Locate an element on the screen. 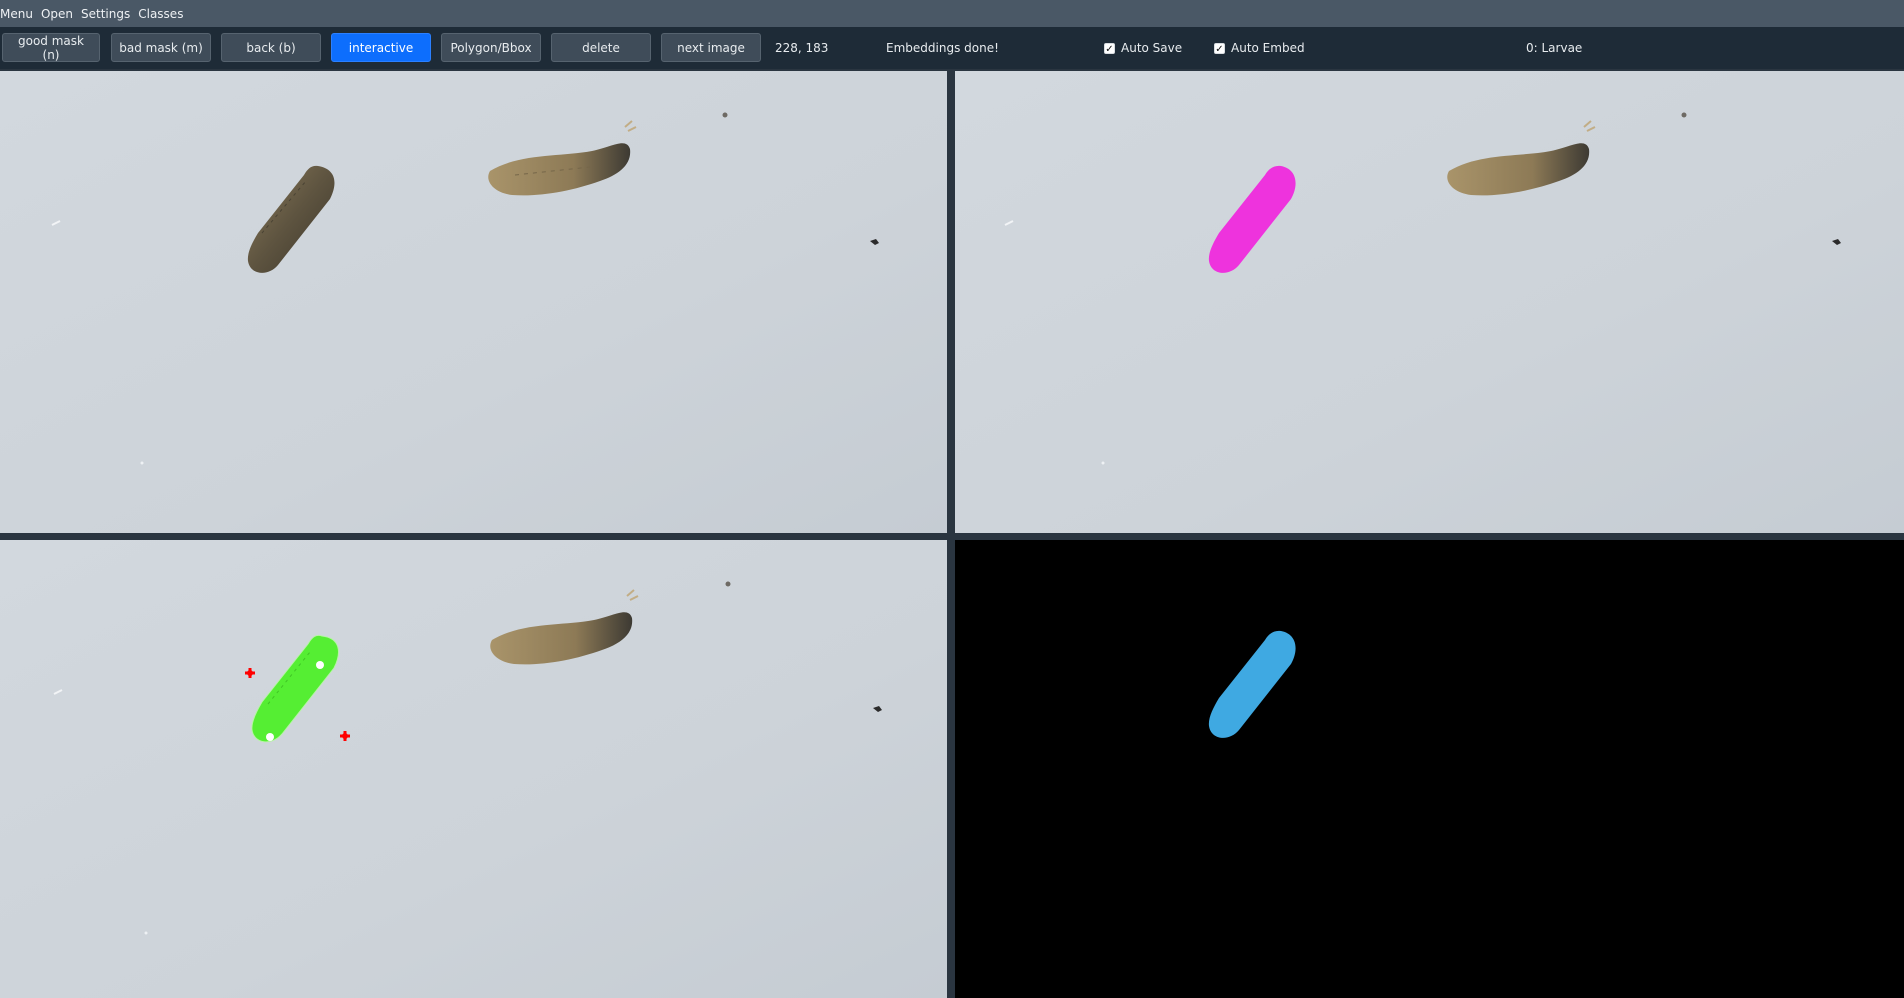 This screenshot has width=1904, height=998. current-class-label: 0: Larvae is located at coordinates (1554, 48).